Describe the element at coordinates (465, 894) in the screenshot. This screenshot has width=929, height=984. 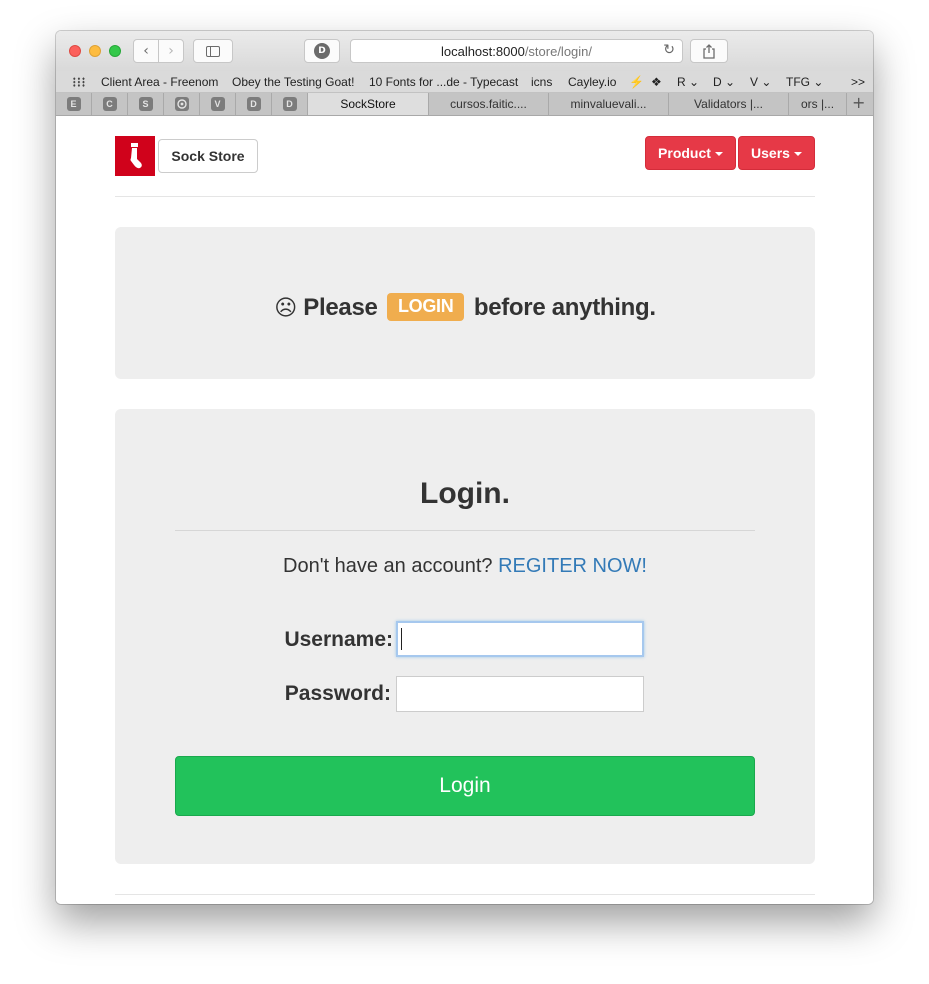
I see `footer-divider` at that location.